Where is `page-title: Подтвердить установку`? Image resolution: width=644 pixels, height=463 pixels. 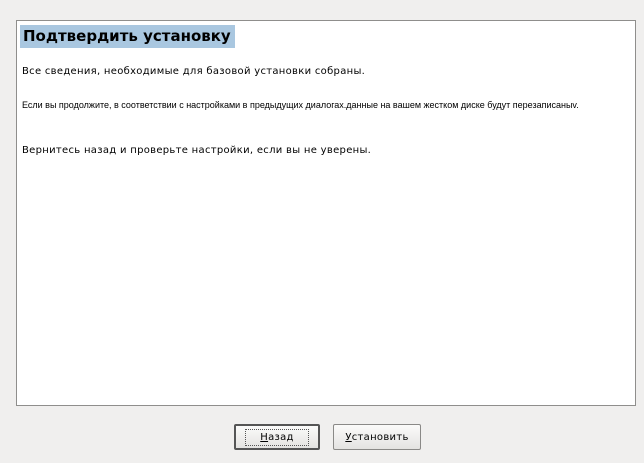
page-title: Подтвердить установку is located at coordinates (127, 36).